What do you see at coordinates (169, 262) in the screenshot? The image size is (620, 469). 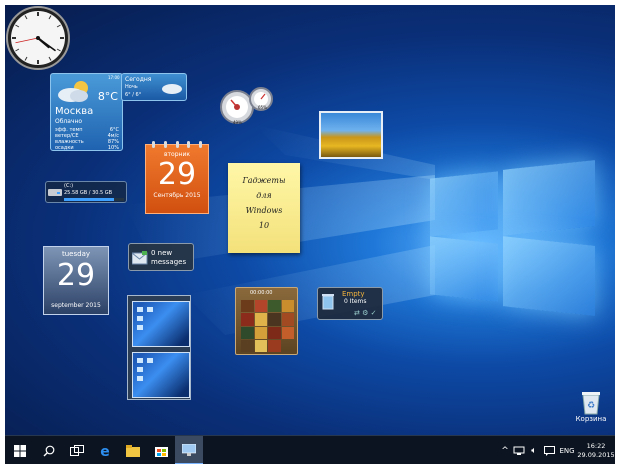 I see `mail-label: messages` at bounding box center [169, 262].